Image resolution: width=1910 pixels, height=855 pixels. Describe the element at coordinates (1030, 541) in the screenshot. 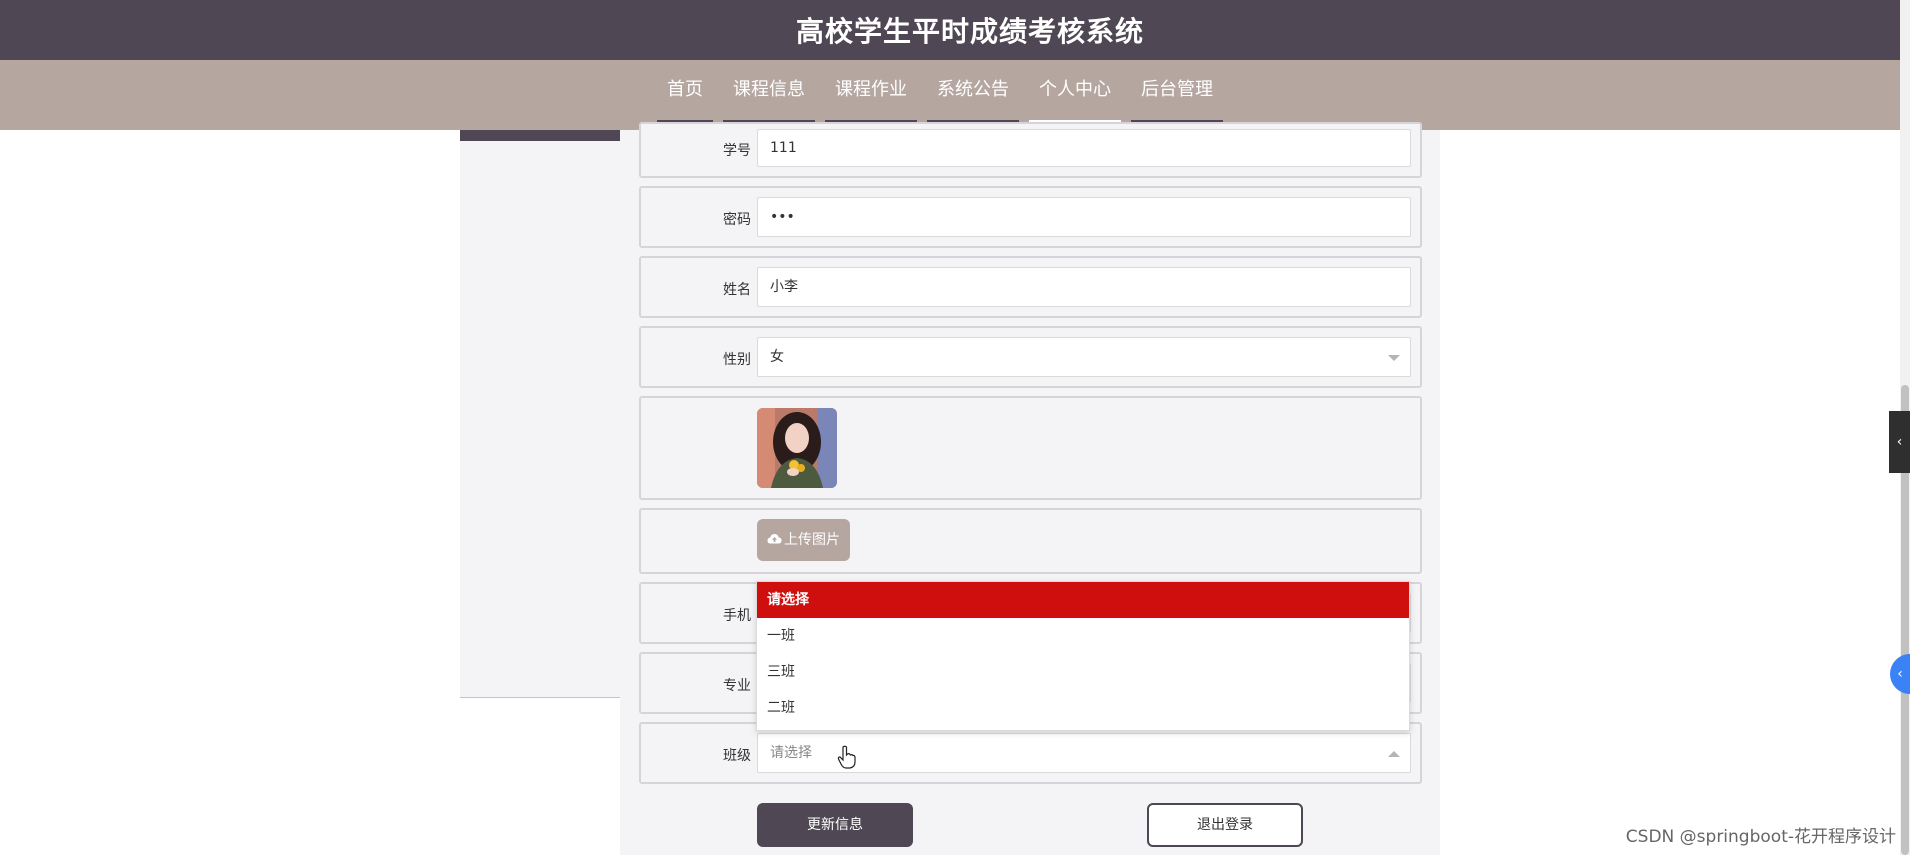

I see `form-row-upload: 上传图片` at that location.